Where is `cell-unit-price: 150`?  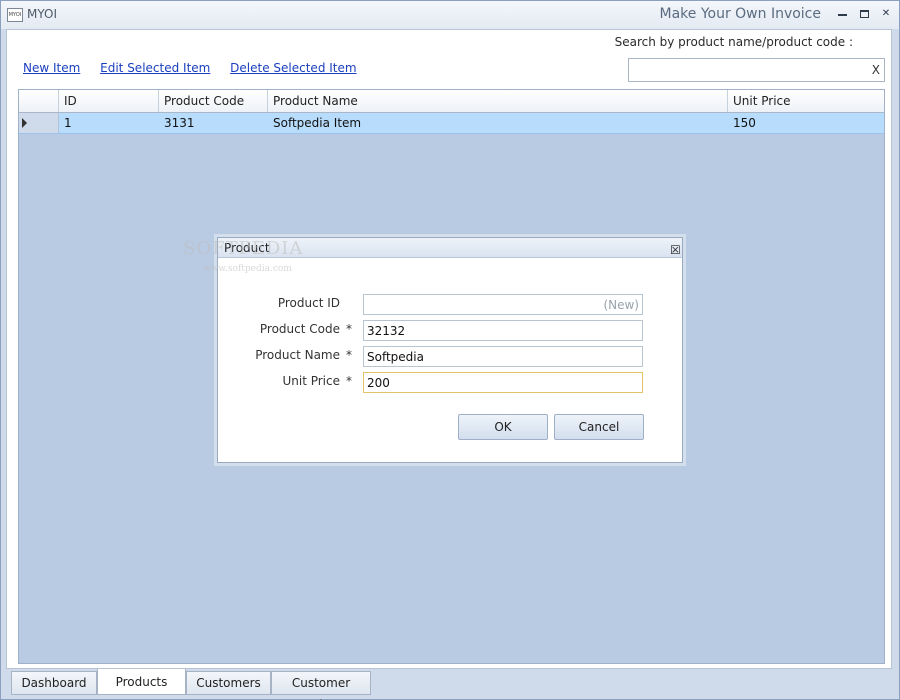
cell-unit-price: 150 is located at coordinates (744, 123).